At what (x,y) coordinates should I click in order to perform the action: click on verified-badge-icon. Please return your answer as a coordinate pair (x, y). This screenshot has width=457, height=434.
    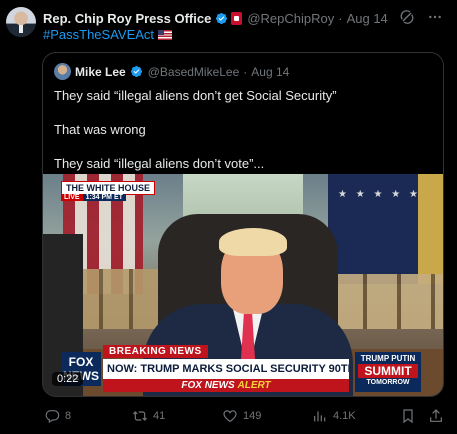
    Looking at the image, I should click on (222, 18).